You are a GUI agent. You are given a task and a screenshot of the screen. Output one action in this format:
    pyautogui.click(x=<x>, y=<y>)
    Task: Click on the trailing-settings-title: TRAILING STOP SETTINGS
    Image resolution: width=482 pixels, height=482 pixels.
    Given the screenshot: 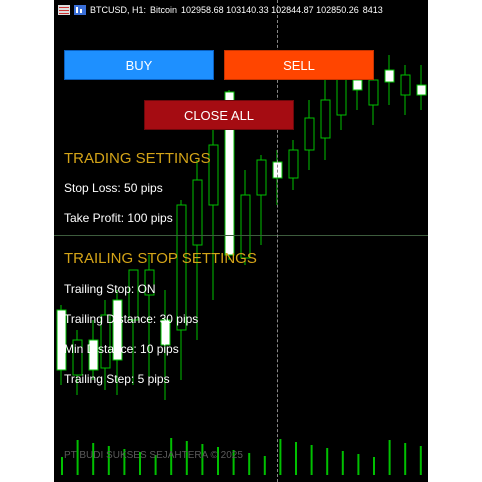 What is the action you would take?
    pyautogui.click(x=160, y=258)
    